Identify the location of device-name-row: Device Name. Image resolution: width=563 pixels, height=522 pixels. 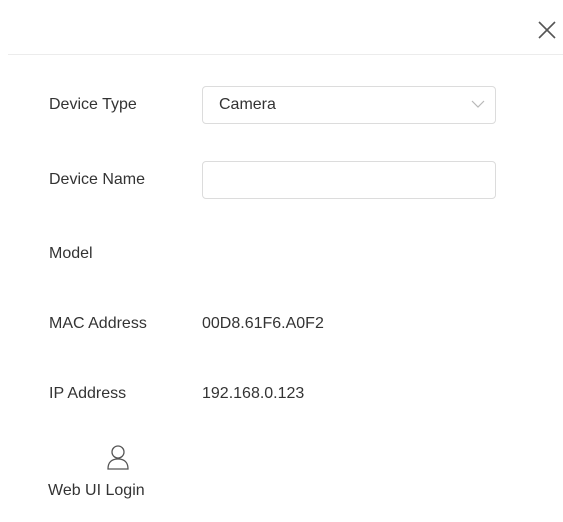
(285, 180).